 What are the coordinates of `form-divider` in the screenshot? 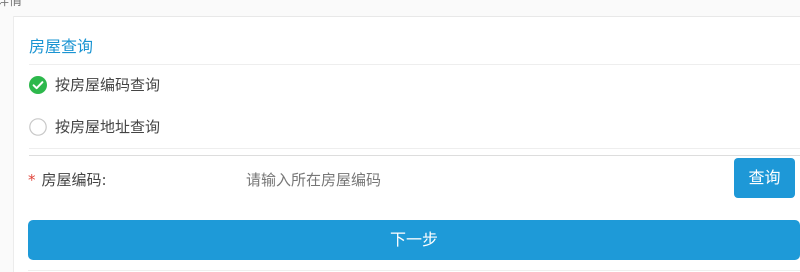 It's located at (414, 155).